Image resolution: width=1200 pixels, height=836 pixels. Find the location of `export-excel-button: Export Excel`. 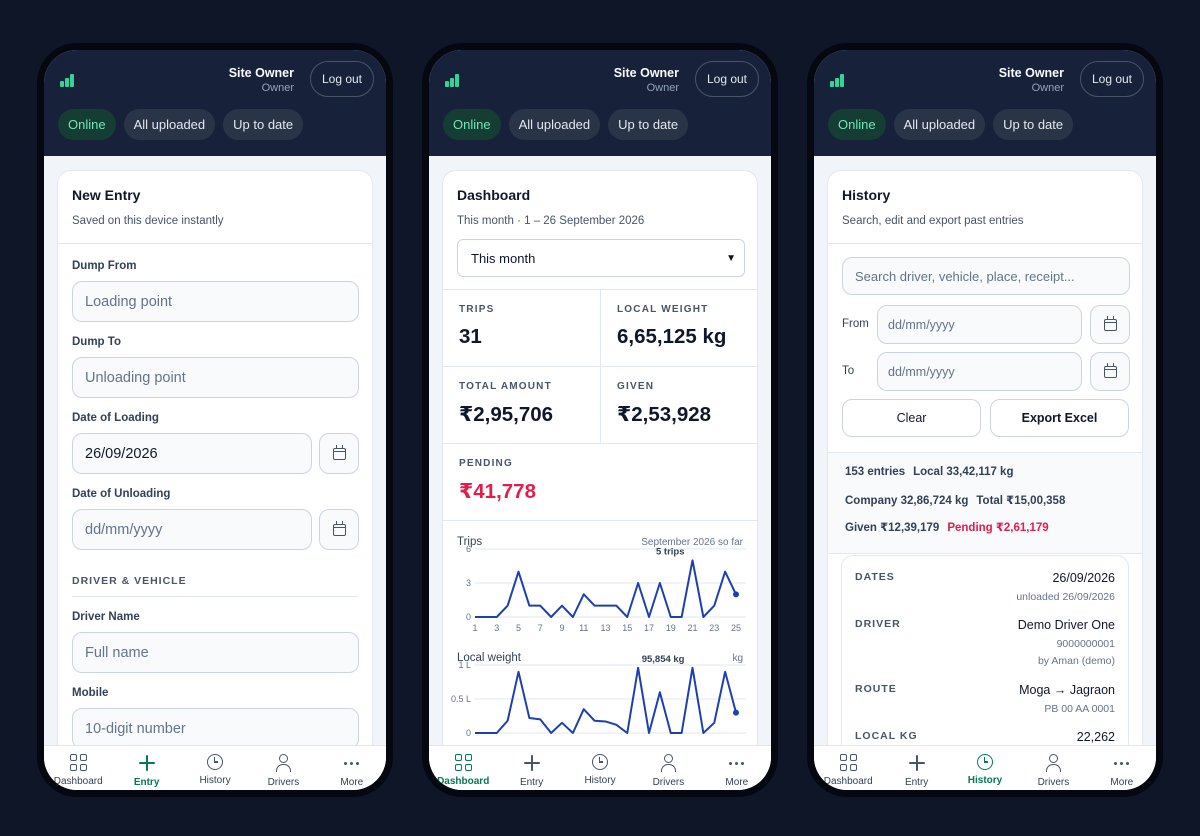

export-excel-button: Export Excel is located at coordinates (1059, 418).